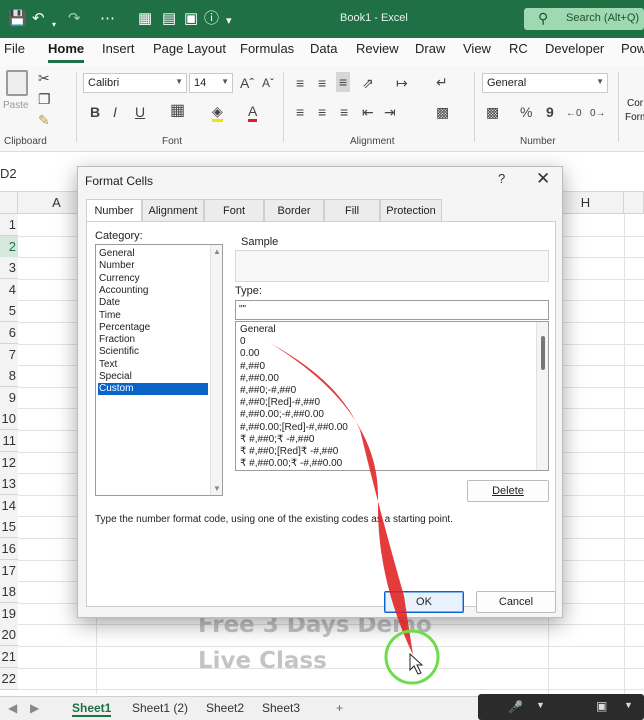  What do you see at coordinates (390, 112) in the screenshot?
I see `increase-indent-icon: ⇥` at bounding box center [390, 112].